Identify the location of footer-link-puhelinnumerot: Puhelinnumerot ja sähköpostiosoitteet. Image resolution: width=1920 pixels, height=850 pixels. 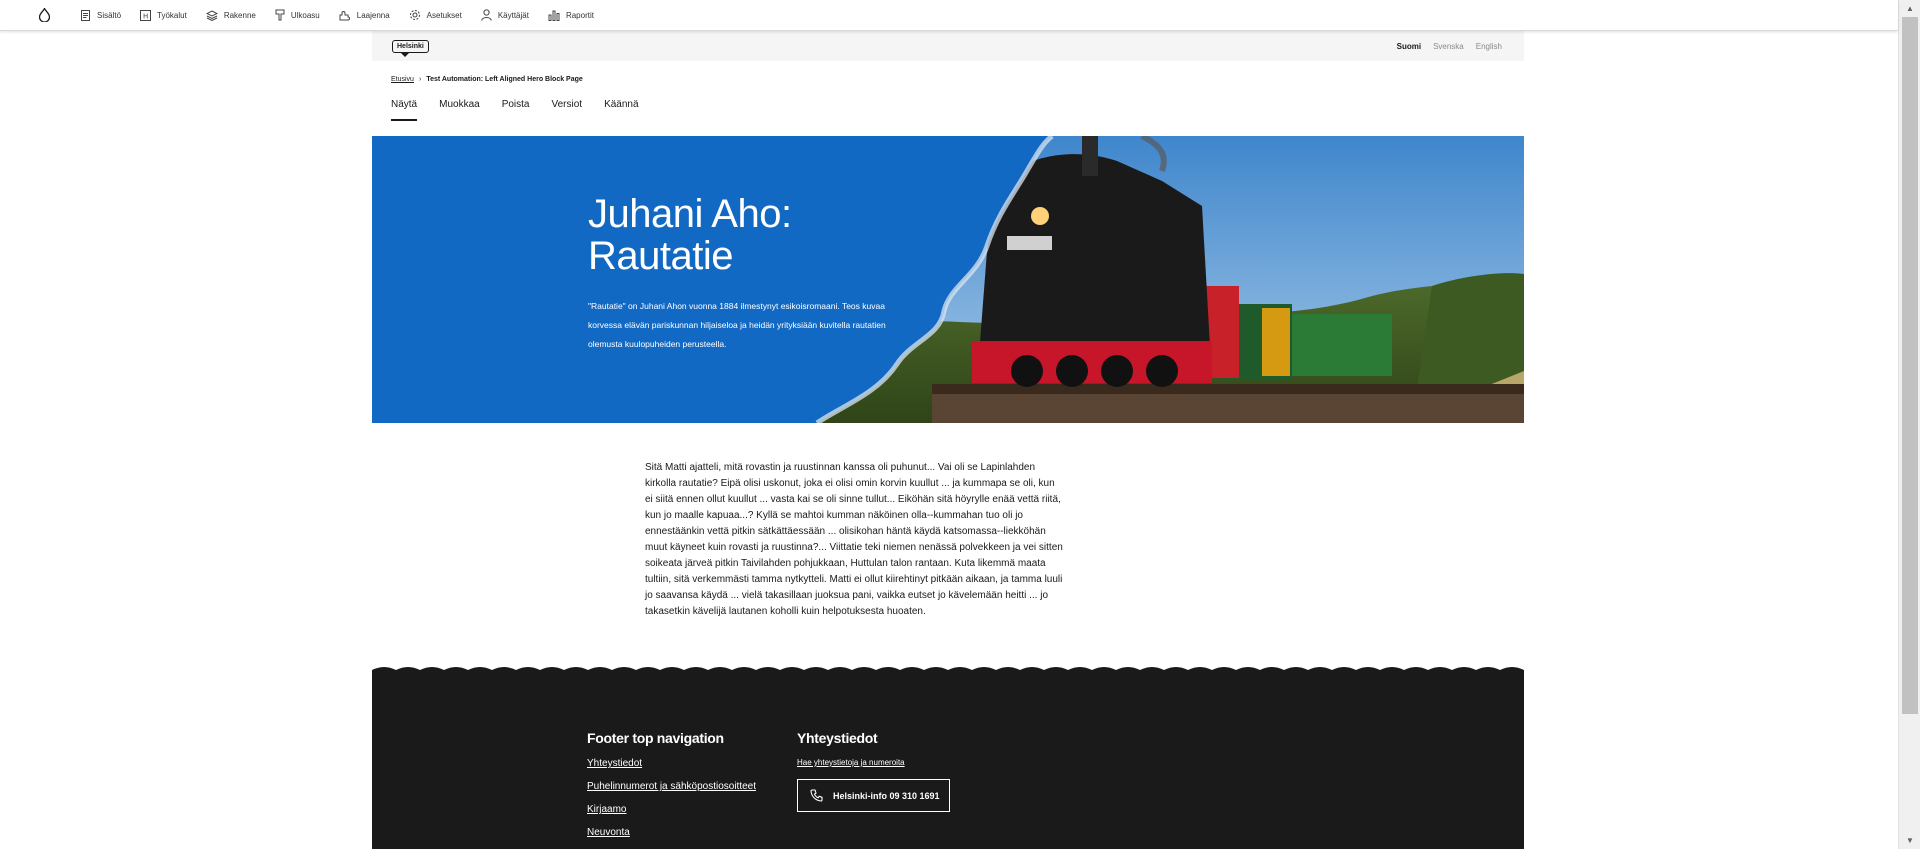
(671, 786).